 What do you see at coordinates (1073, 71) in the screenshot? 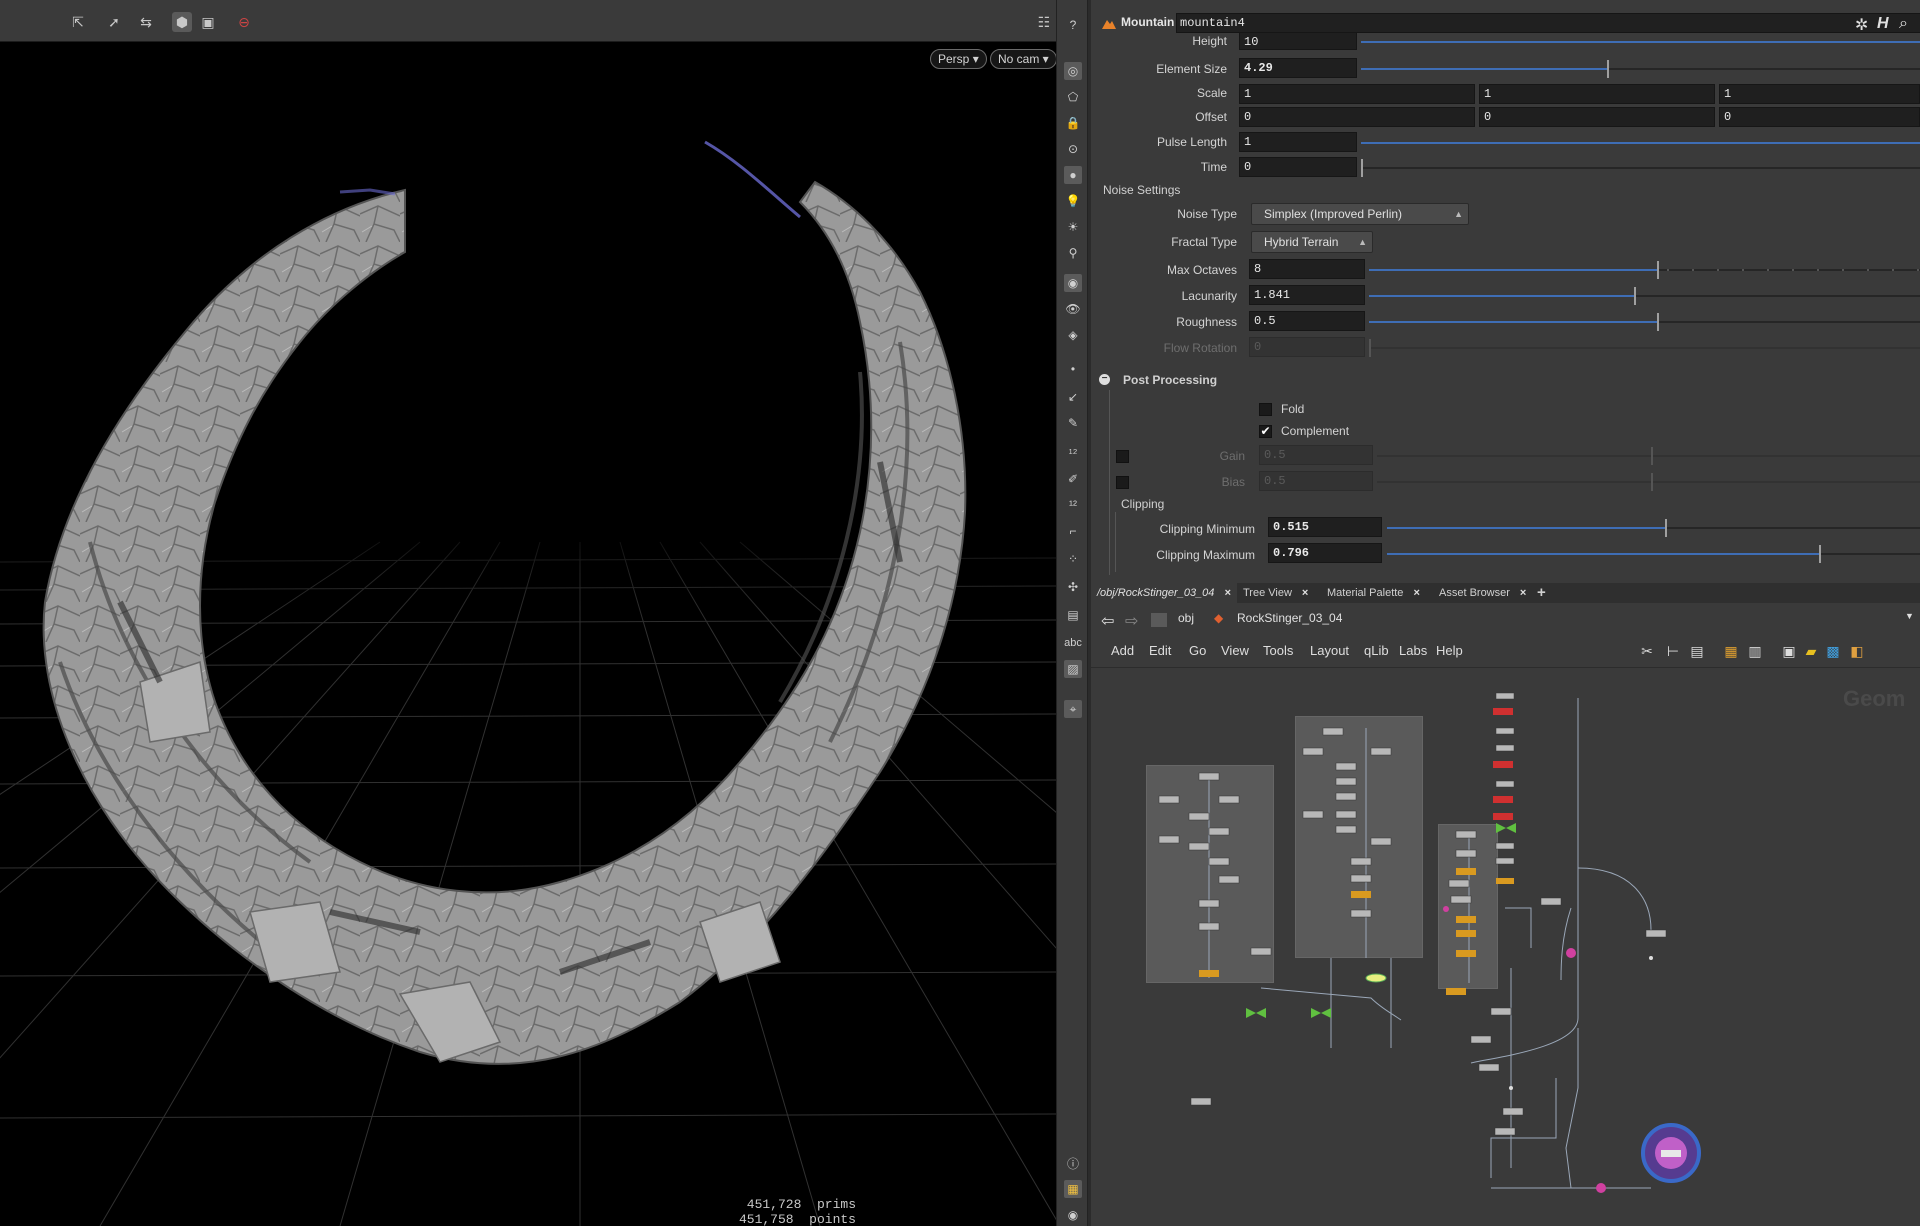
I see `display-options-icon: ◎` at bounding box center [1073, 71].